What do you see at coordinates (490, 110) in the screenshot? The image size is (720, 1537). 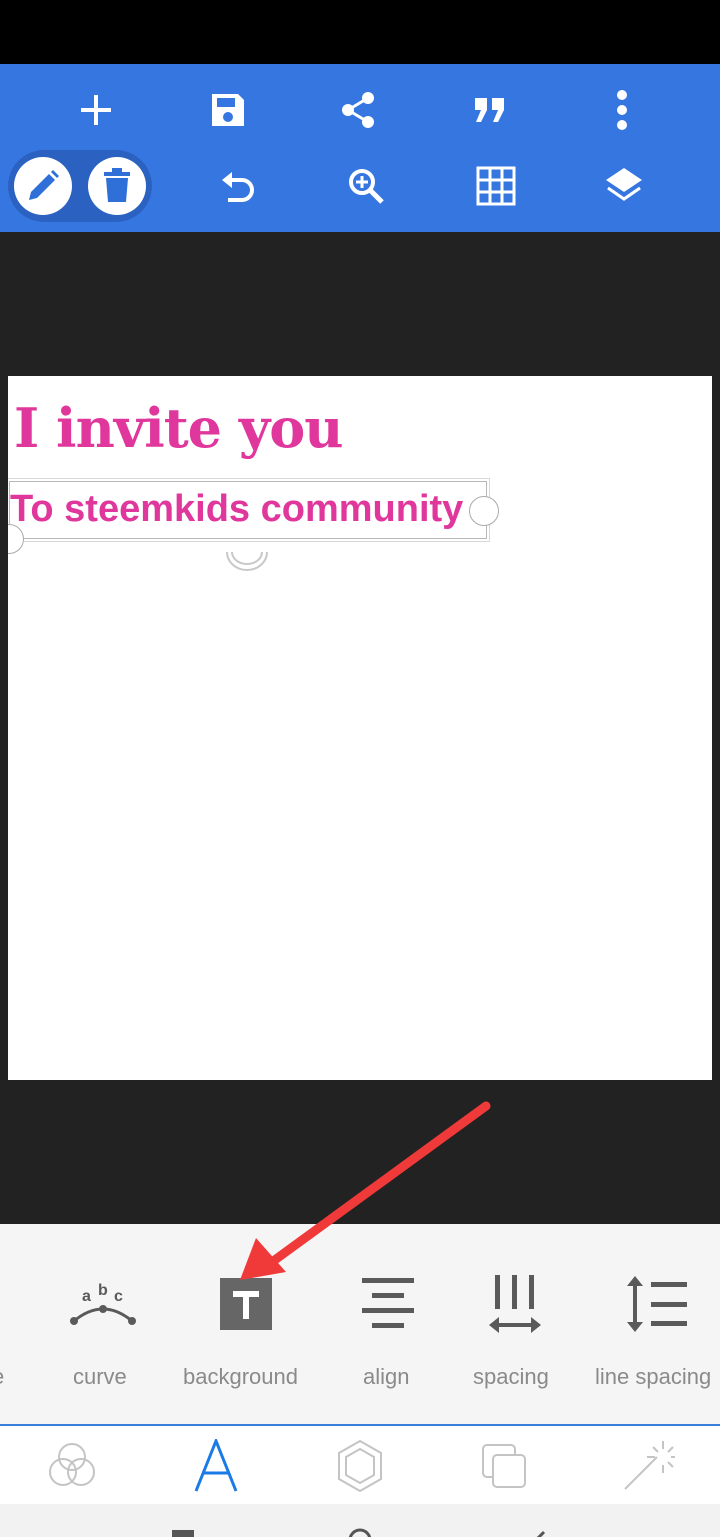 I see `quote-icon` at bounding box center [490, 110].